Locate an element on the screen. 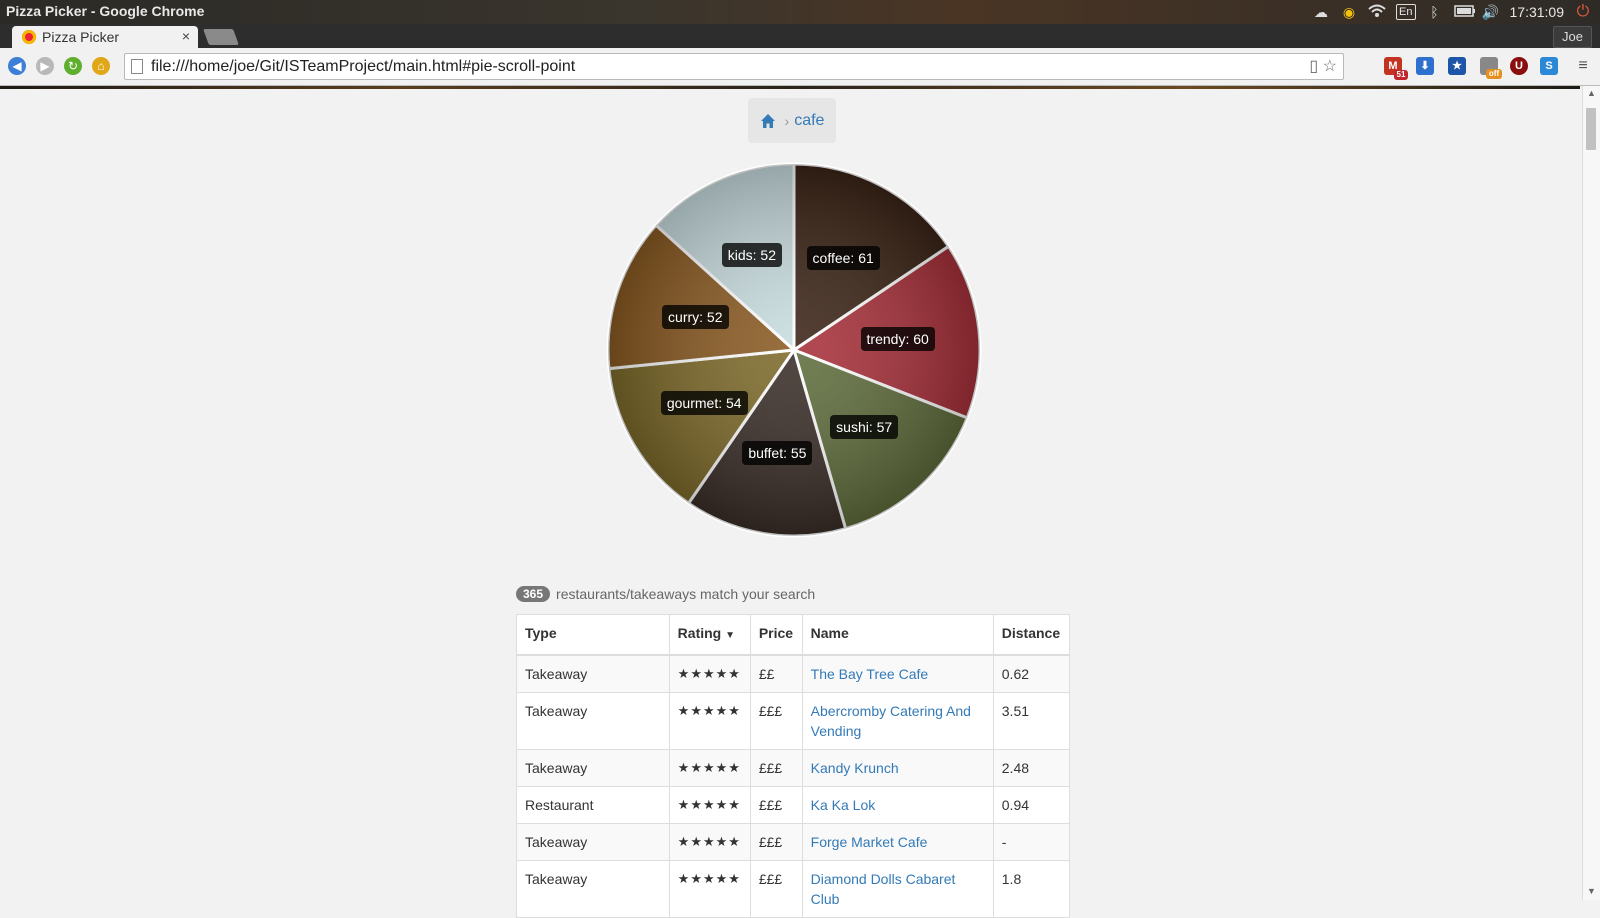 This screenshot has width=1600, height=918. cell-price: ££ is located at coordinates (776, 673).